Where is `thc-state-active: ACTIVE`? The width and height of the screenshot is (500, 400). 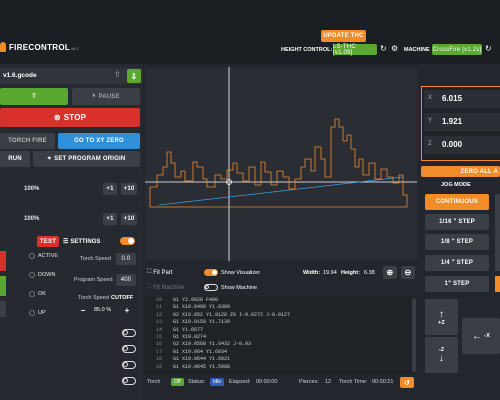
thc-state-active: ACTIVE is located at coordinates (49, 256).